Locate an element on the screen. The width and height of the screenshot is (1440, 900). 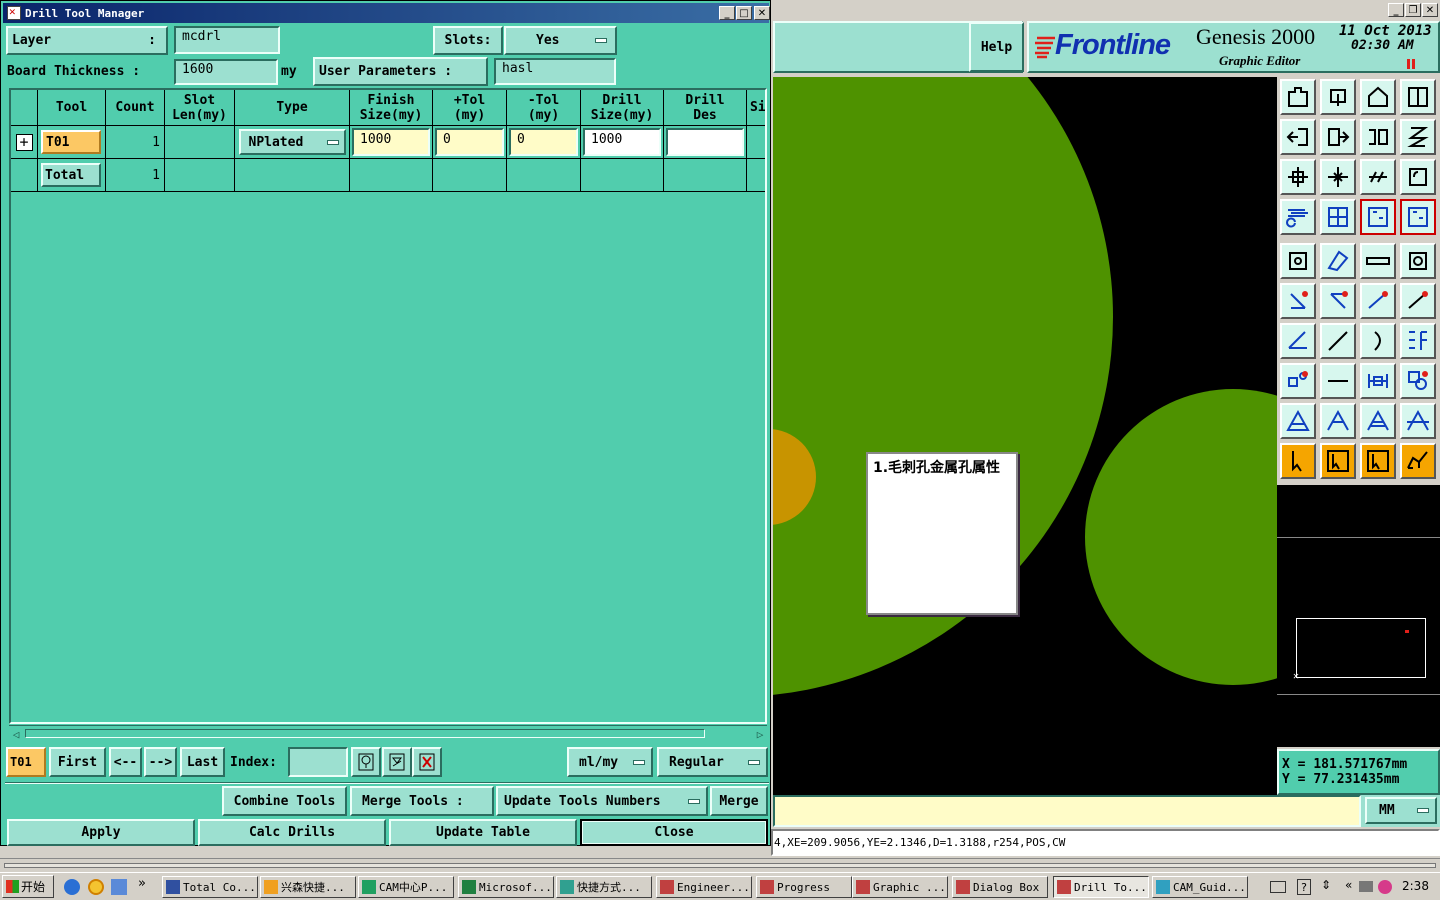
minimize-button: _ is located at coordinates (727, 13).